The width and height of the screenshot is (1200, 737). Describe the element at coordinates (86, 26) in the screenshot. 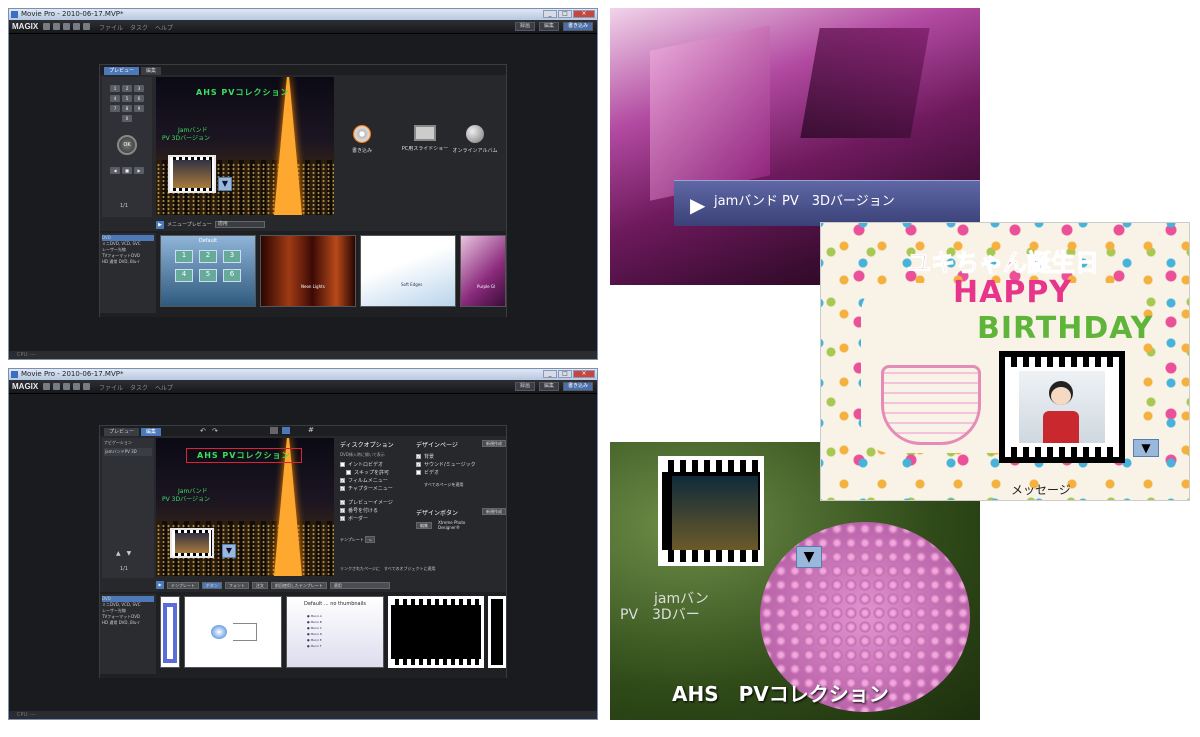

I see `redo-icon` at that location.